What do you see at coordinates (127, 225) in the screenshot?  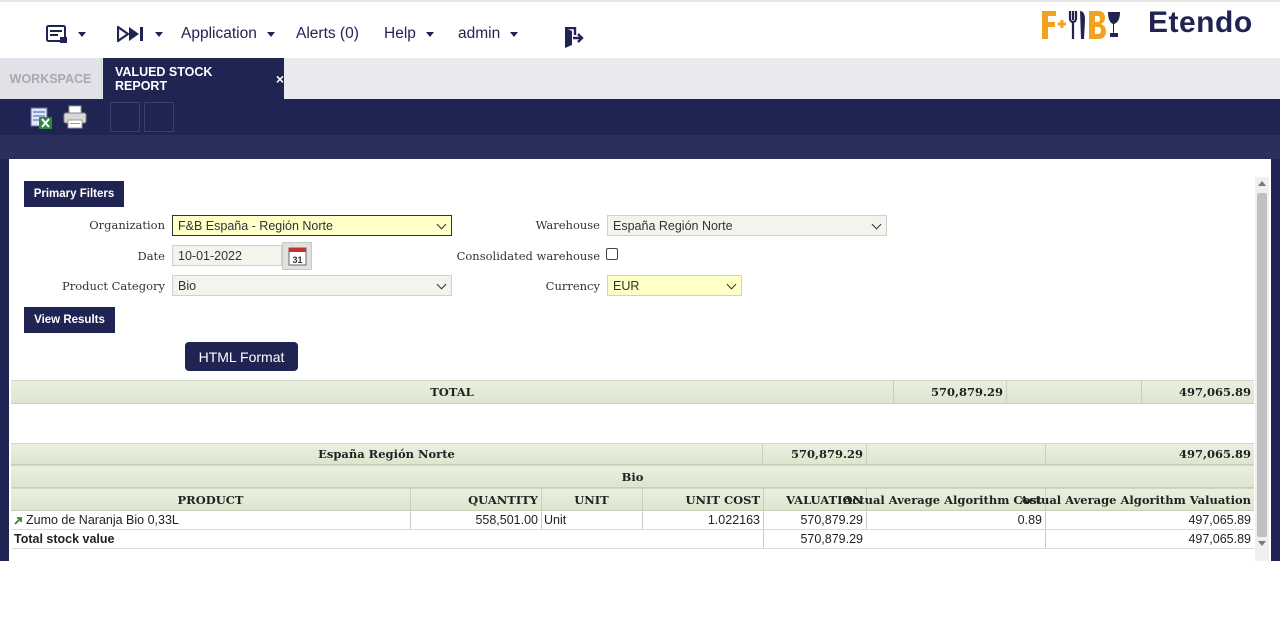 I see `organization-label: Organization` at bounding box center [127, 225].